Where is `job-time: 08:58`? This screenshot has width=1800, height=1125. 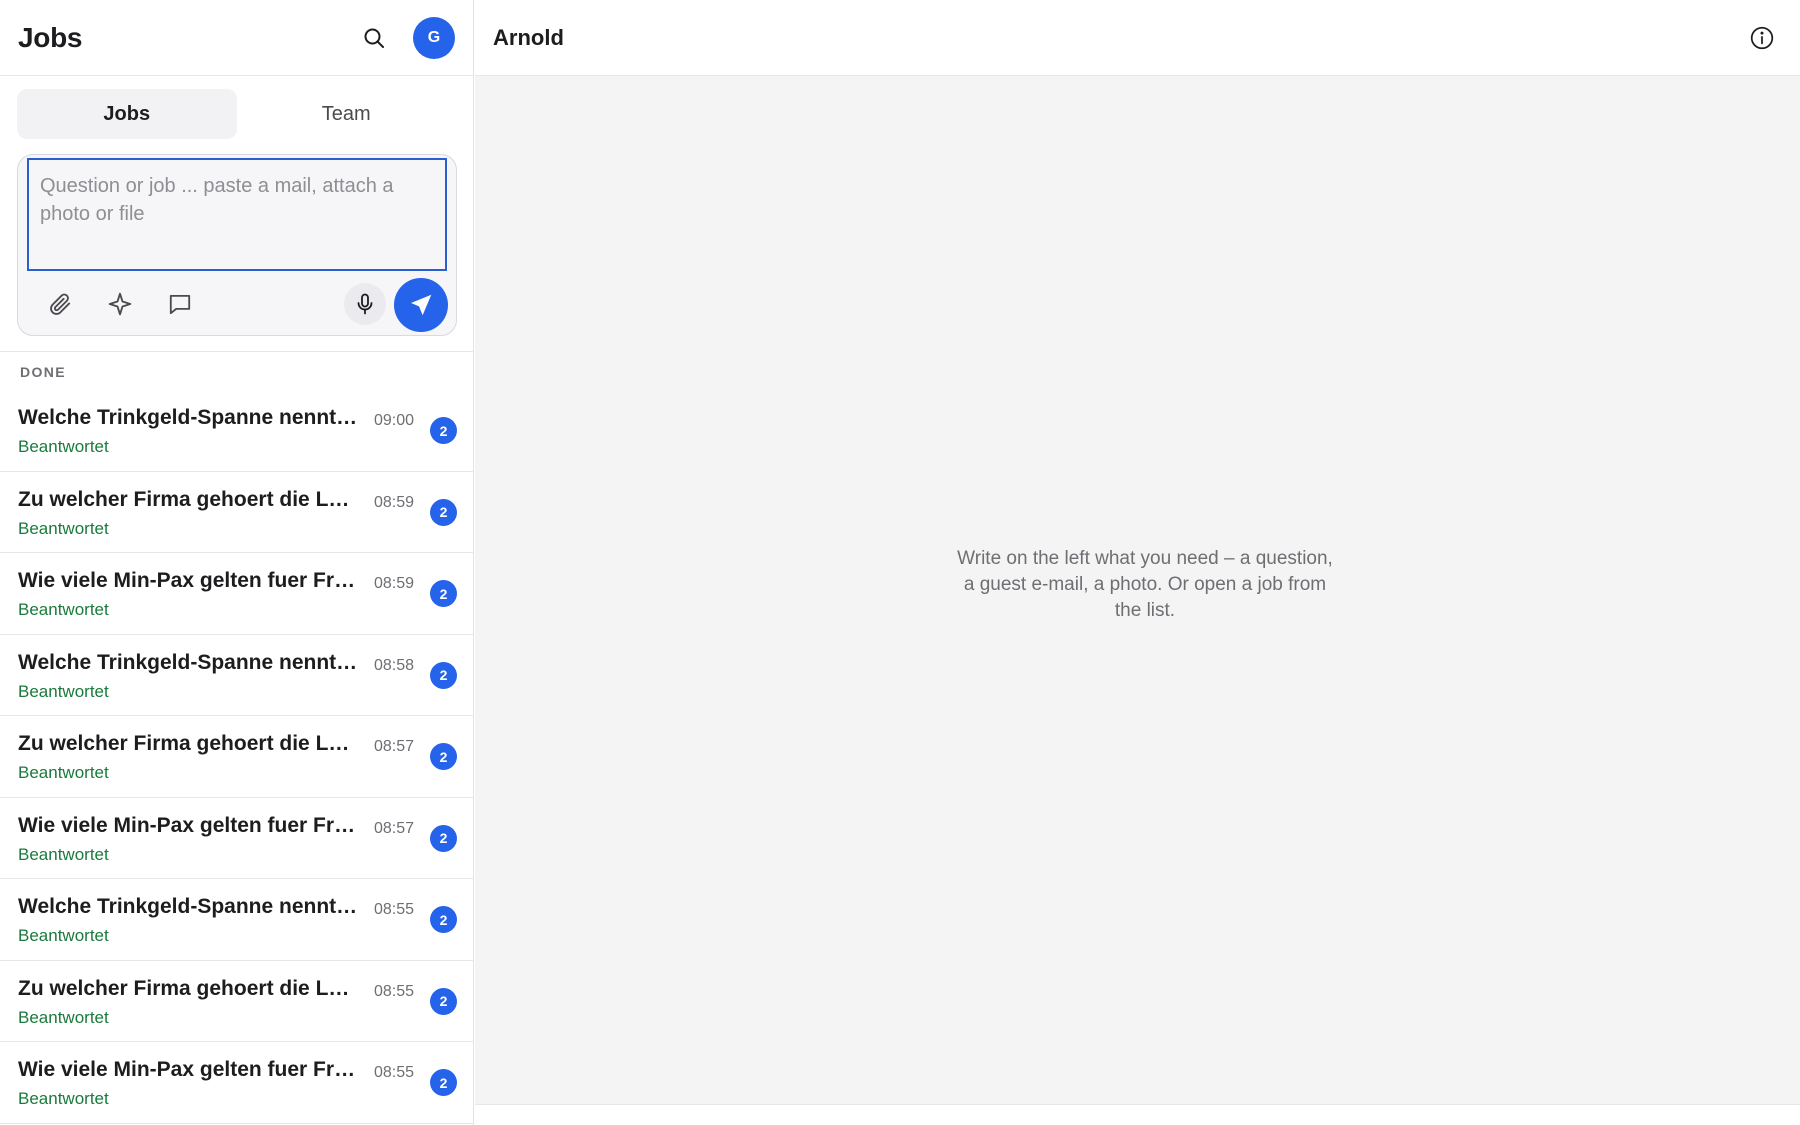
job-time: 08:58 is located at coordinates (393, 665).